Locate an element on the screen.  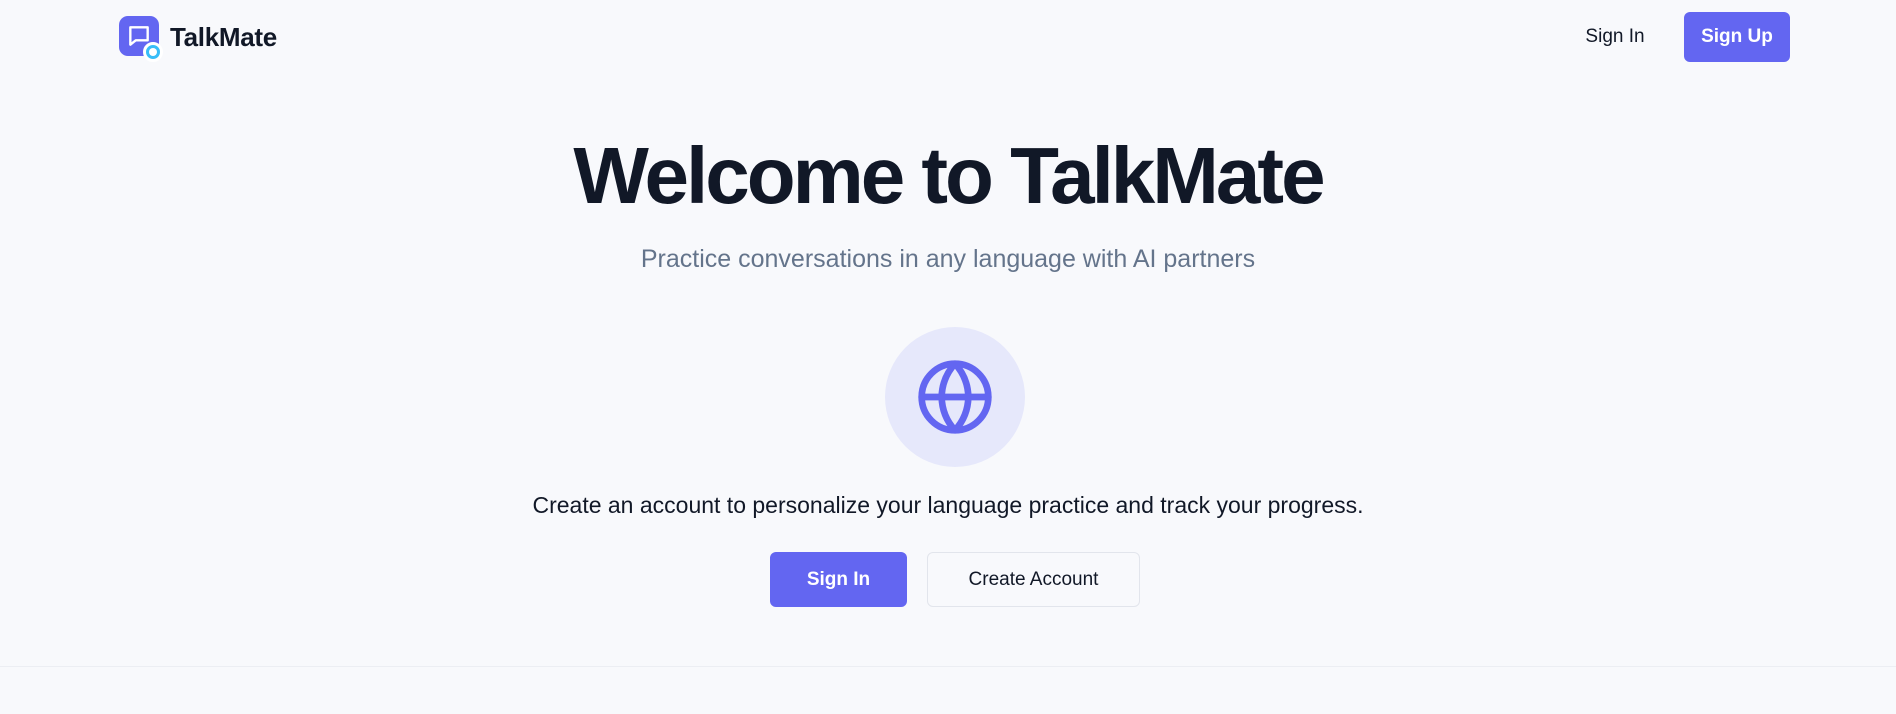
brand: TalkMate is located at coordinates (198, 39).